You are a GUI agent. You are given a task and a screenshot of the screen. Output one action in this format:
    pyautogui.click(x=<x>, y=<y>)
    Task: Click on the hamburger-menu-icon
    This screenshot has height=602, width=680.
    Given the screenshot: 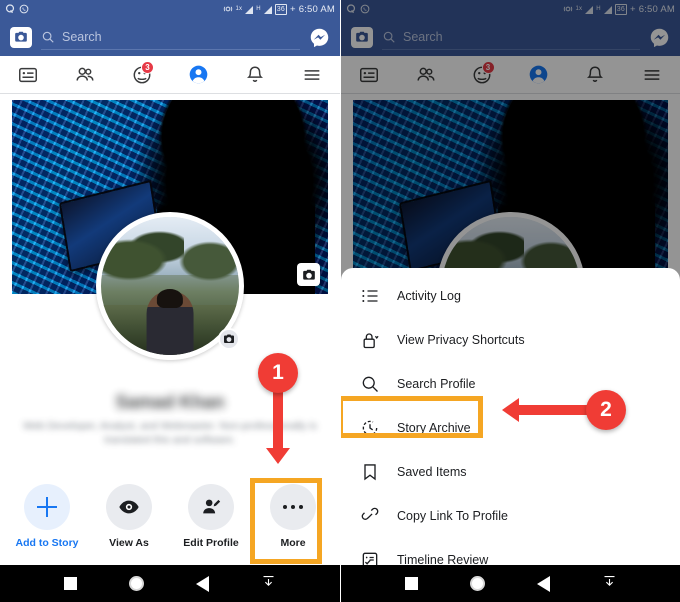 What is the action you would take?
    pyautogui.click(x=312, y=74)
    